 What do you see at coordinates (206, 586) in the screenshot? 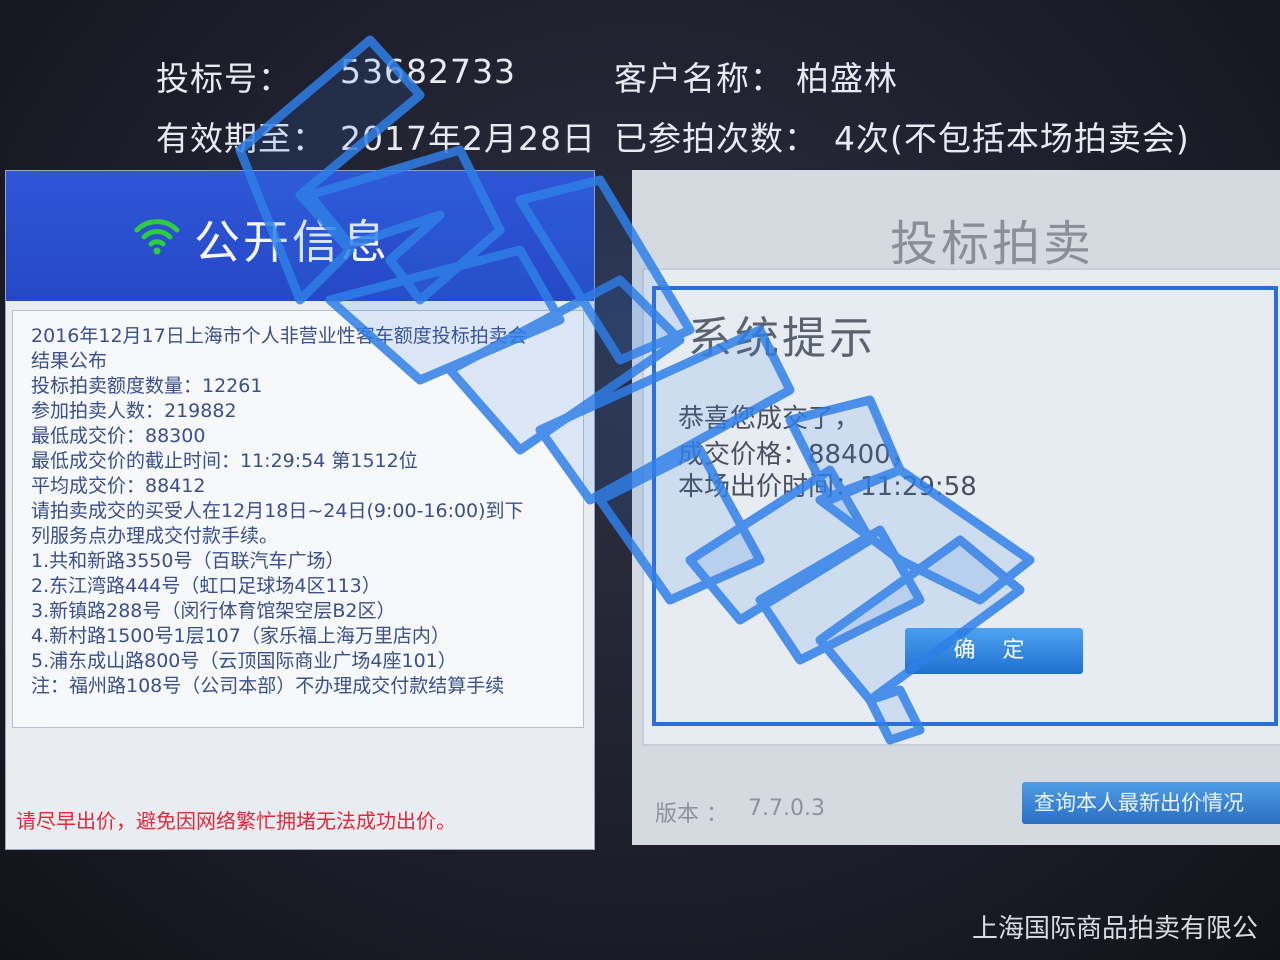
I see `announcement-line: 2.东江湾路444号（虹口足球场4区113）` at bounding box center [206, 586].